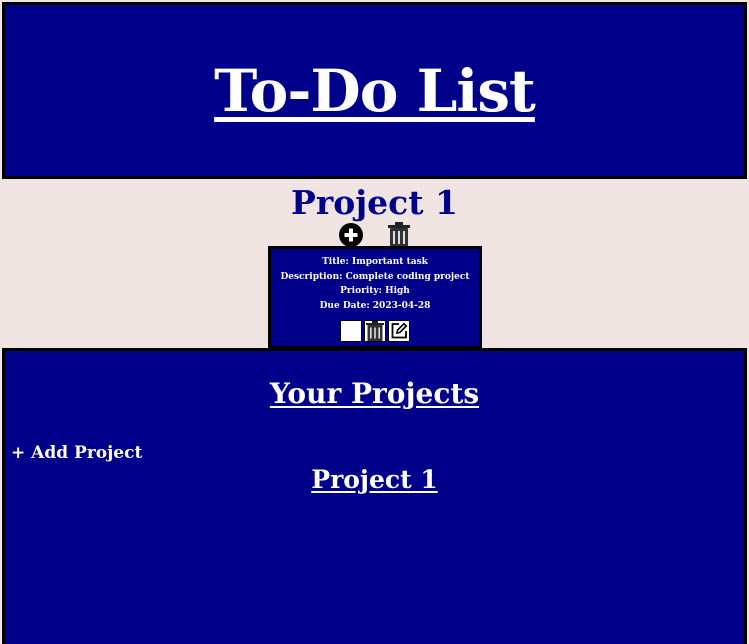  I want to click on plus-circle-icon, so click(351, 235).